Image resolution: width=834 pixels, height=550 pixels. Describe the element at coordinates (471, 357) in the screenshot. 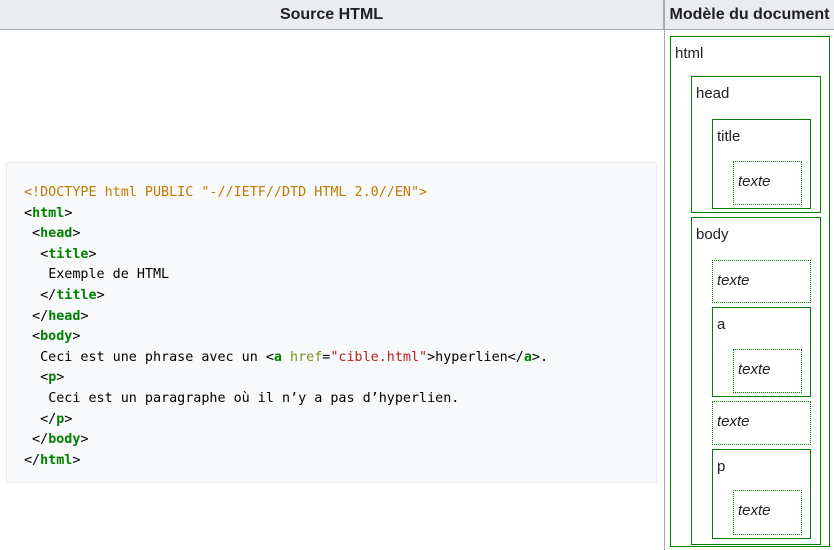

I see `link-text: hyperlien` at that location.